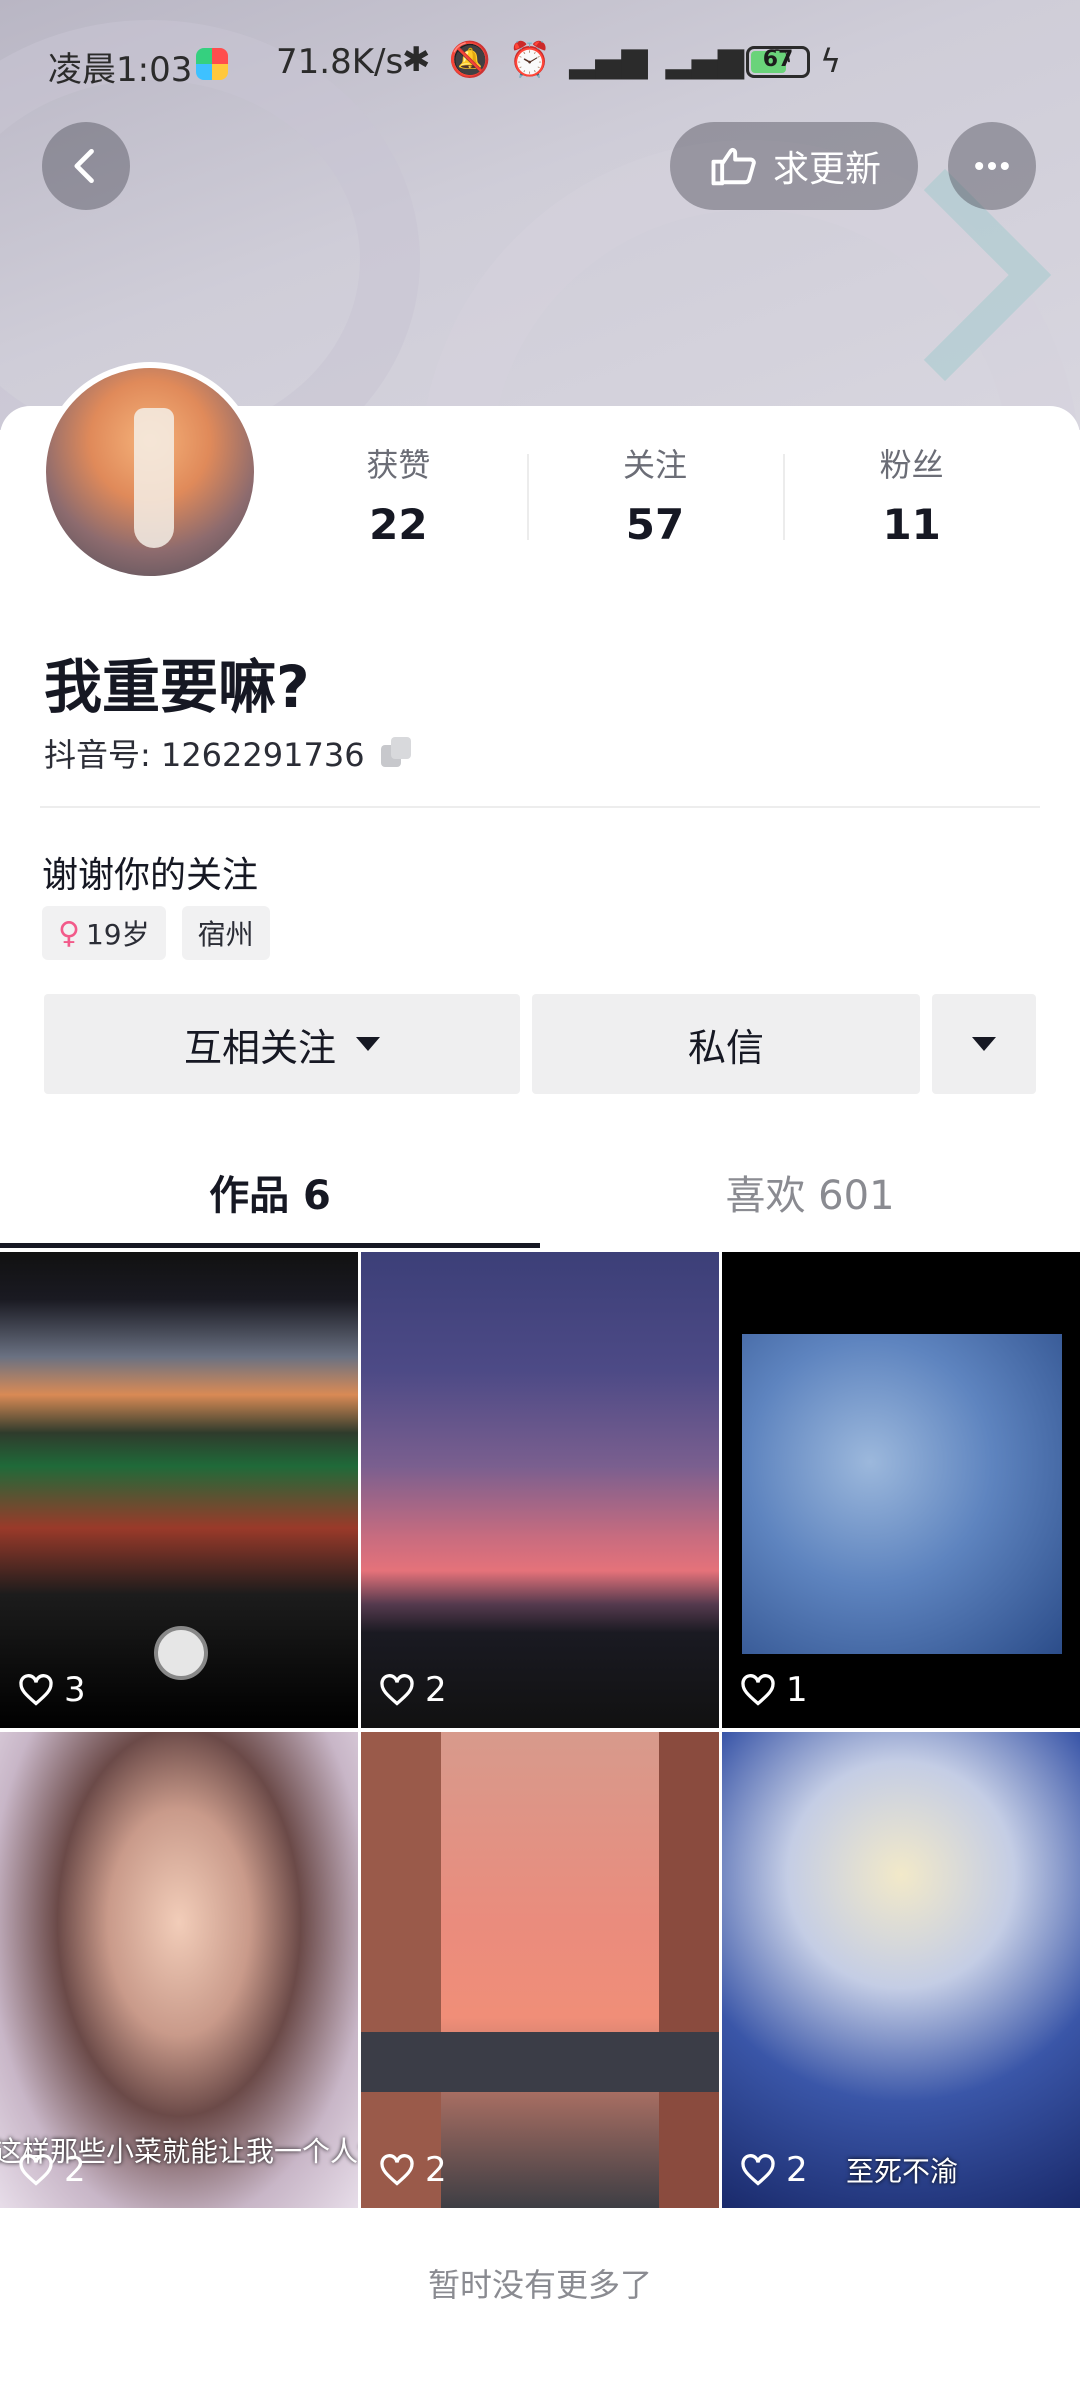 The image size is (1080, 2400). I want to click on network-speed: 71.8K/s, so click(340, 62).